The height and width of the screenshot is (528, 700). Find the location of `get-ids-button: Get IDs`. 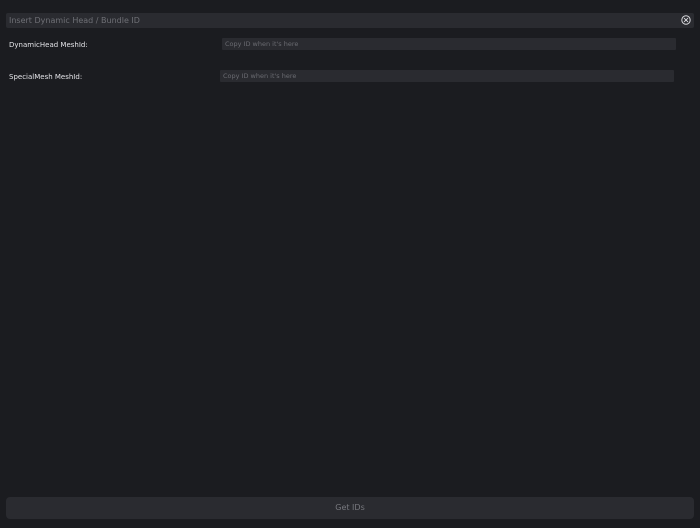

get-ids-button: Get IDs is located at coordinates (350, 508).